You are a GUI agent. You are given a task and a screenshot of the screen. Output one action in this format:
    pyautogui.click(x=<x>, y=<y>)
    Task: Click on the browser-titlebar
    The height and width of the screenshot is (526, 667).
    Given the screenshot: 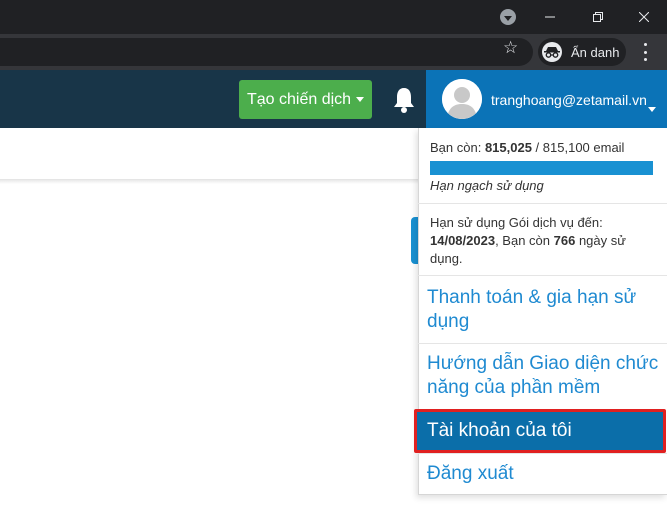 What is the action you would take?
    pyautogui.click(x=333, y=17)
    